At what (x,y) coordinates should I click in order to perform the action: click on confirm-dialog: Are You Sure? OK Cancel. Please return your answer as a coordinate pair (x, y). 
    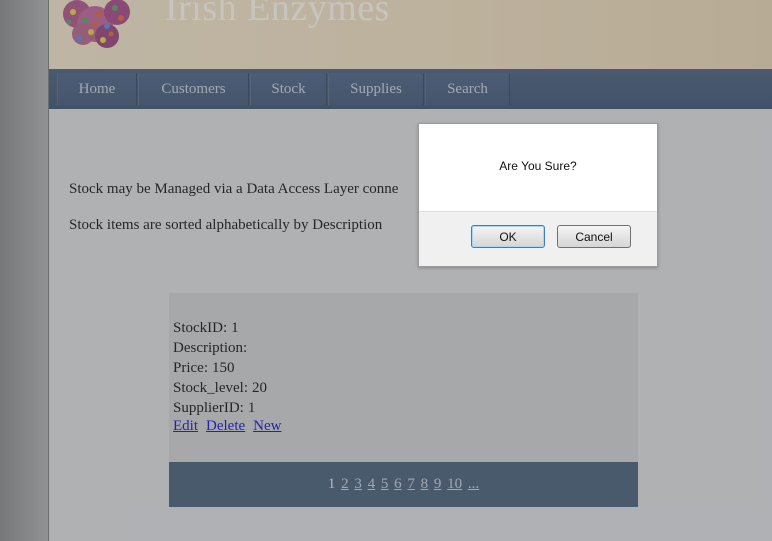
    Looking at the image, I should click on (538, 195).